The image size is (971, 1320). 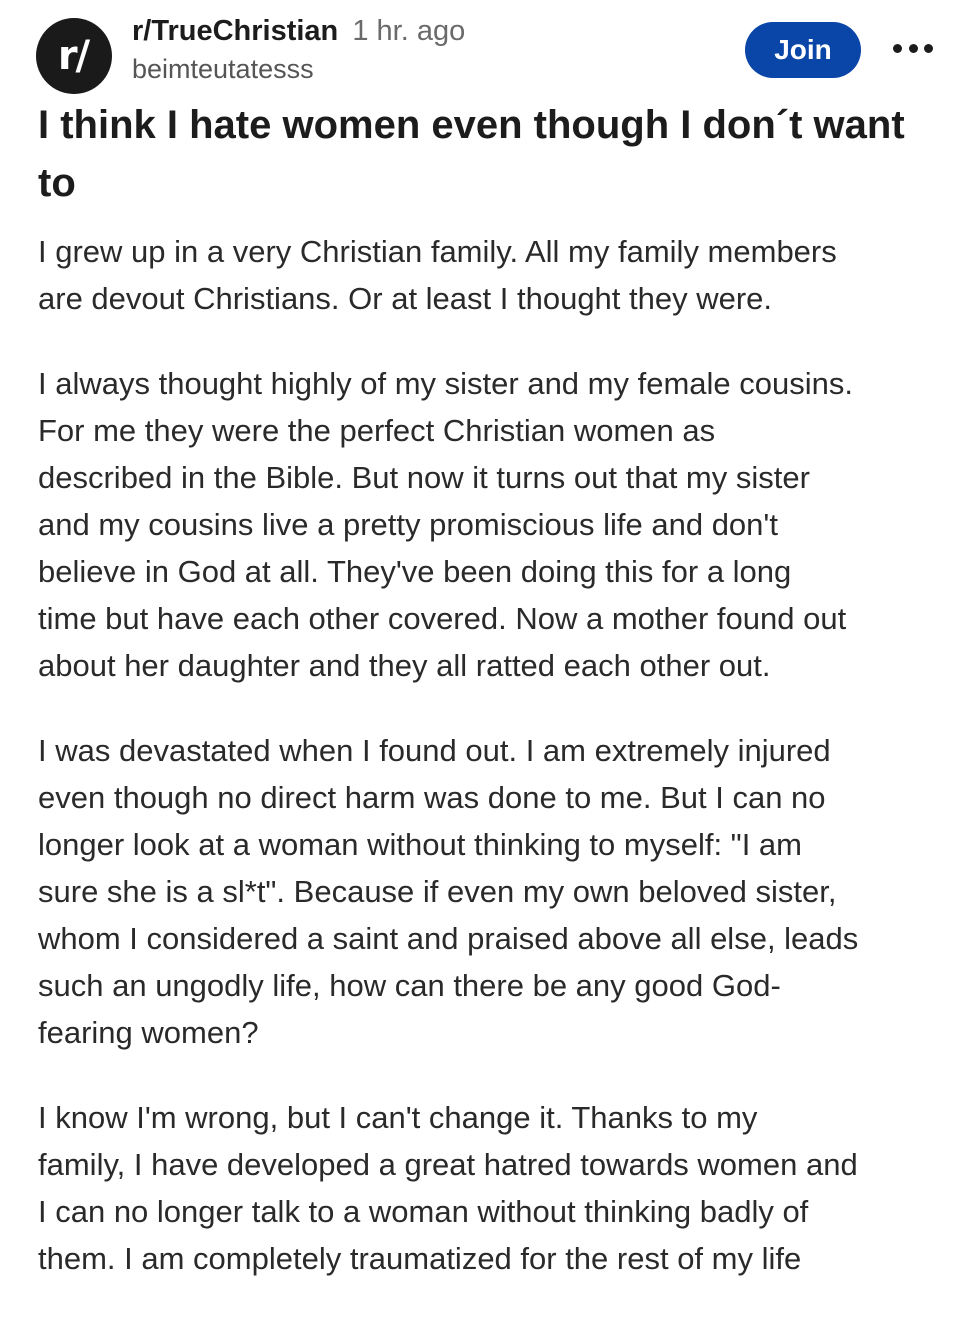 What do you see at coordinates (235, 31) in the screenshot?
I see `subreddit-link: r/TrueChristian` at bounding box center [235, 31].